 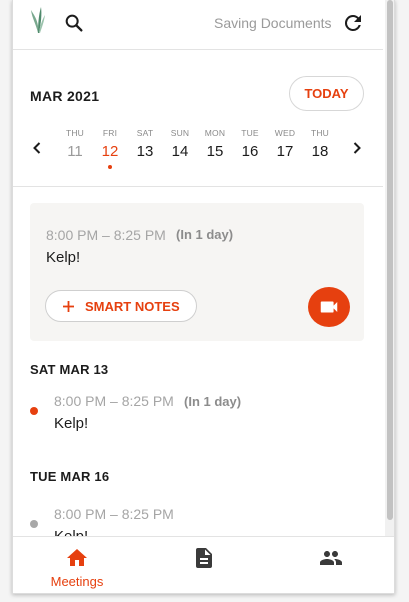 What do you see at coordinates (213, 401) in the screenshot?
I see `event-relative-time: (In 1 day)` at bounding box center [213, 401].